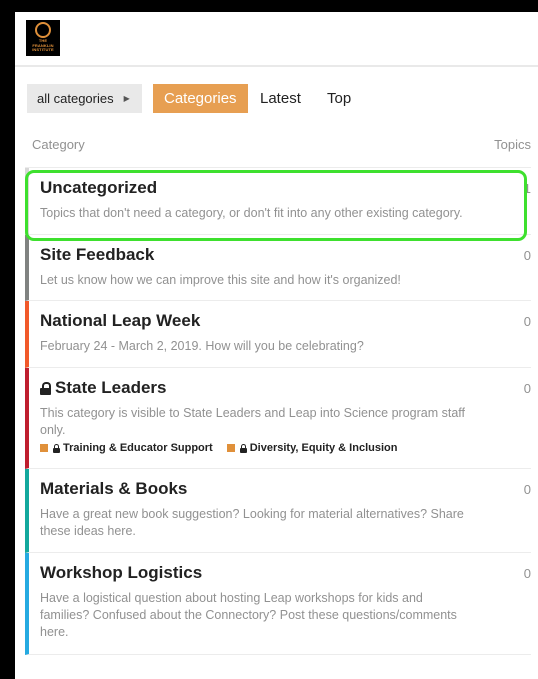 This screenshot has width=538, height=679. I want to click on category-nav: all categories ▶ Categories Latest Top, so click(276, 98).